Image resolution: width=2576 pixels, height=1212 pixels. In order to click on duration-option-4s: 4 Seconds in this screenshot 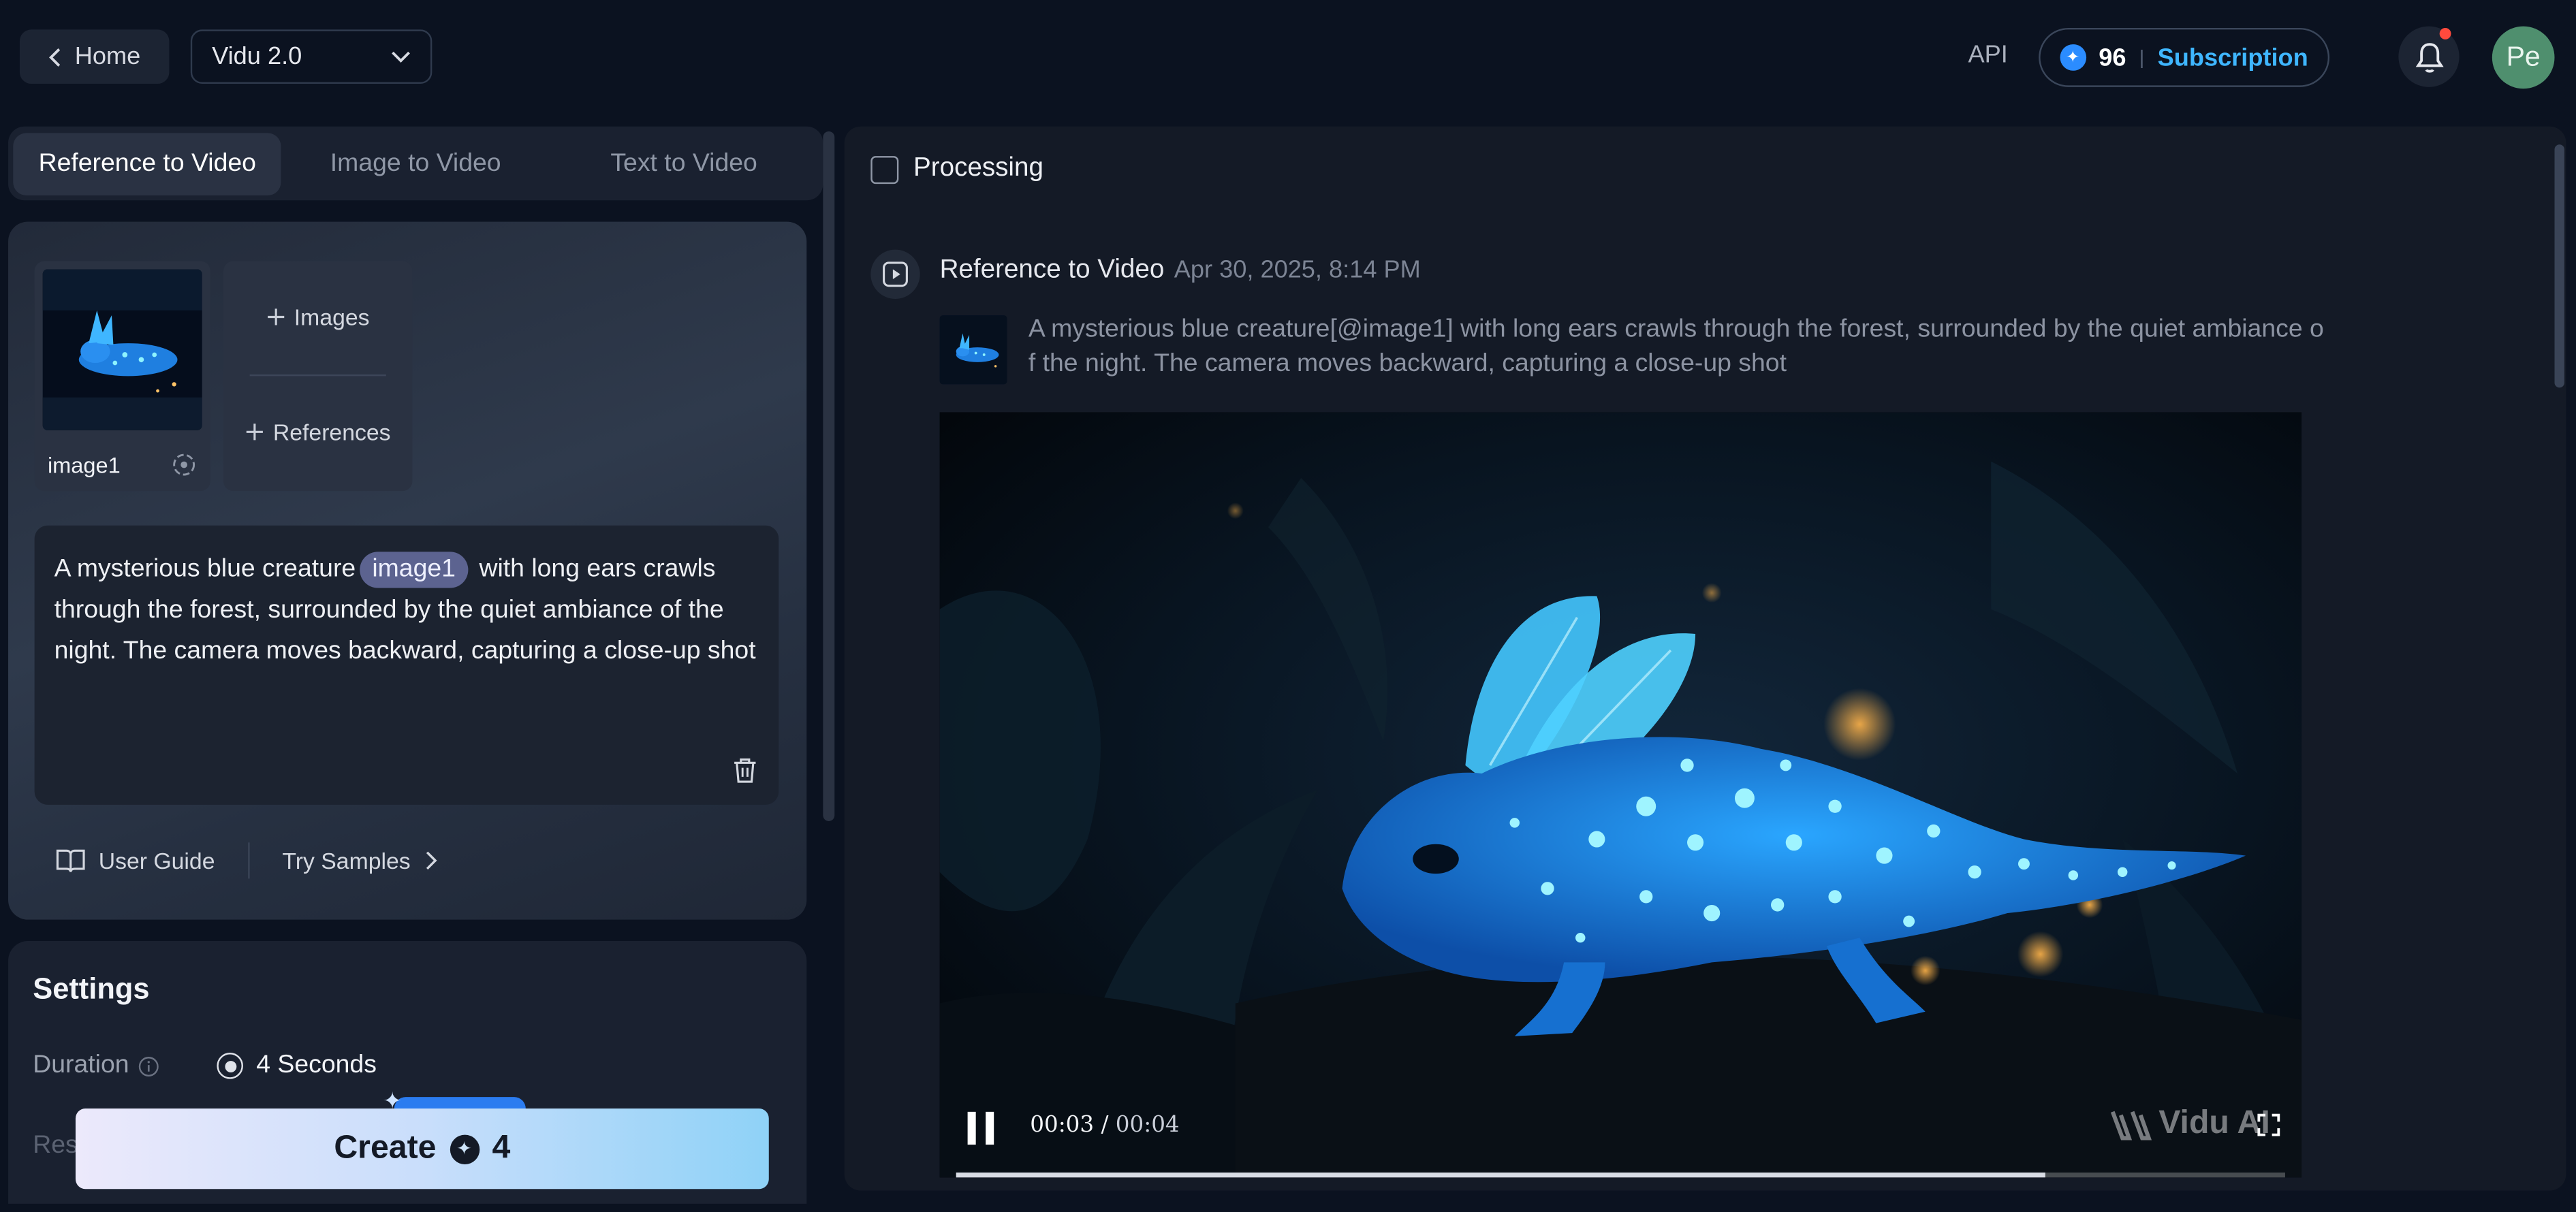, I will do `click(297, 1066)`.